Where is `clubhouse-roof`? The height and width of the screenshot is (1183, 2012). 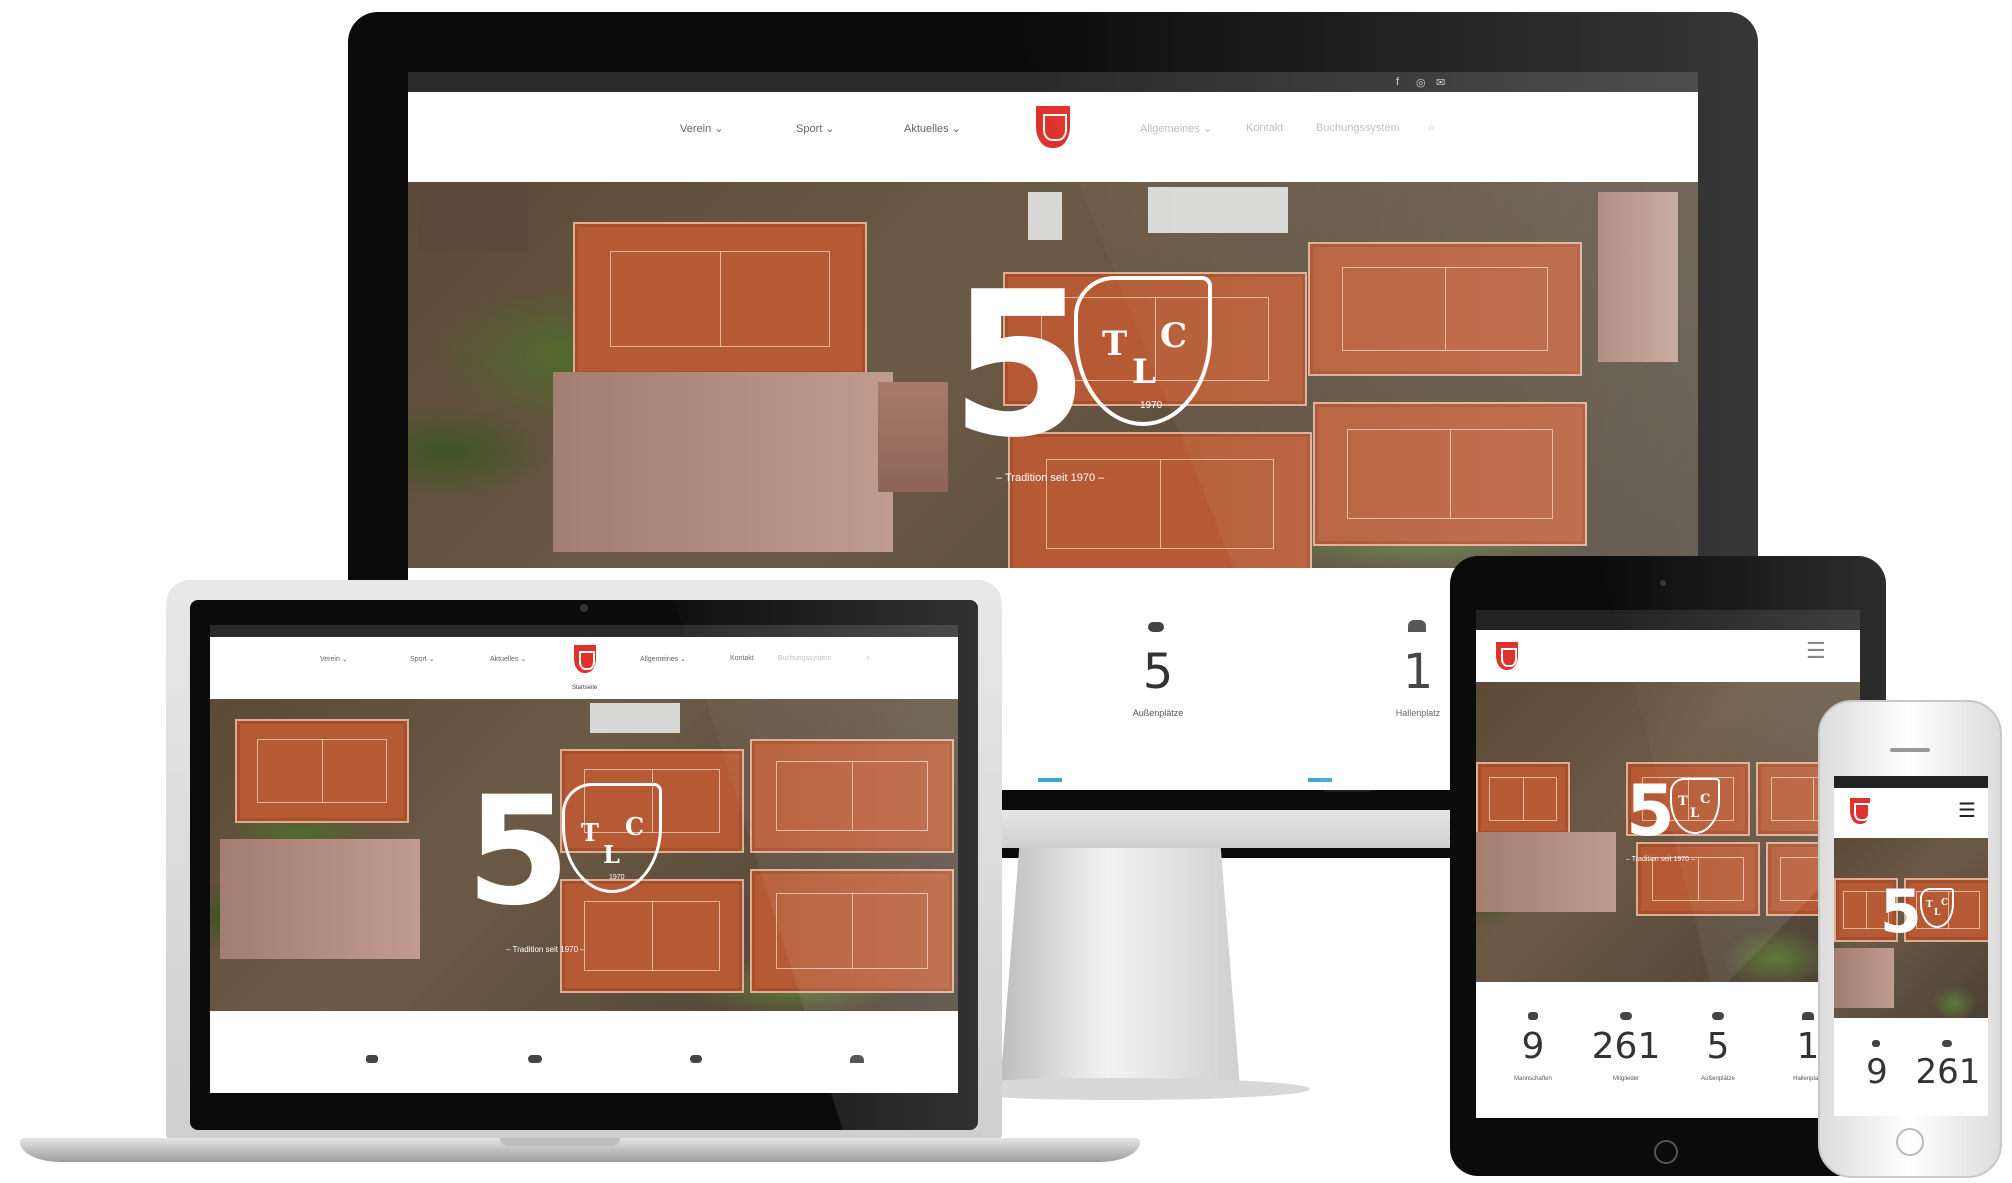 clubhouse-roof is located at coordinates (473, 217).